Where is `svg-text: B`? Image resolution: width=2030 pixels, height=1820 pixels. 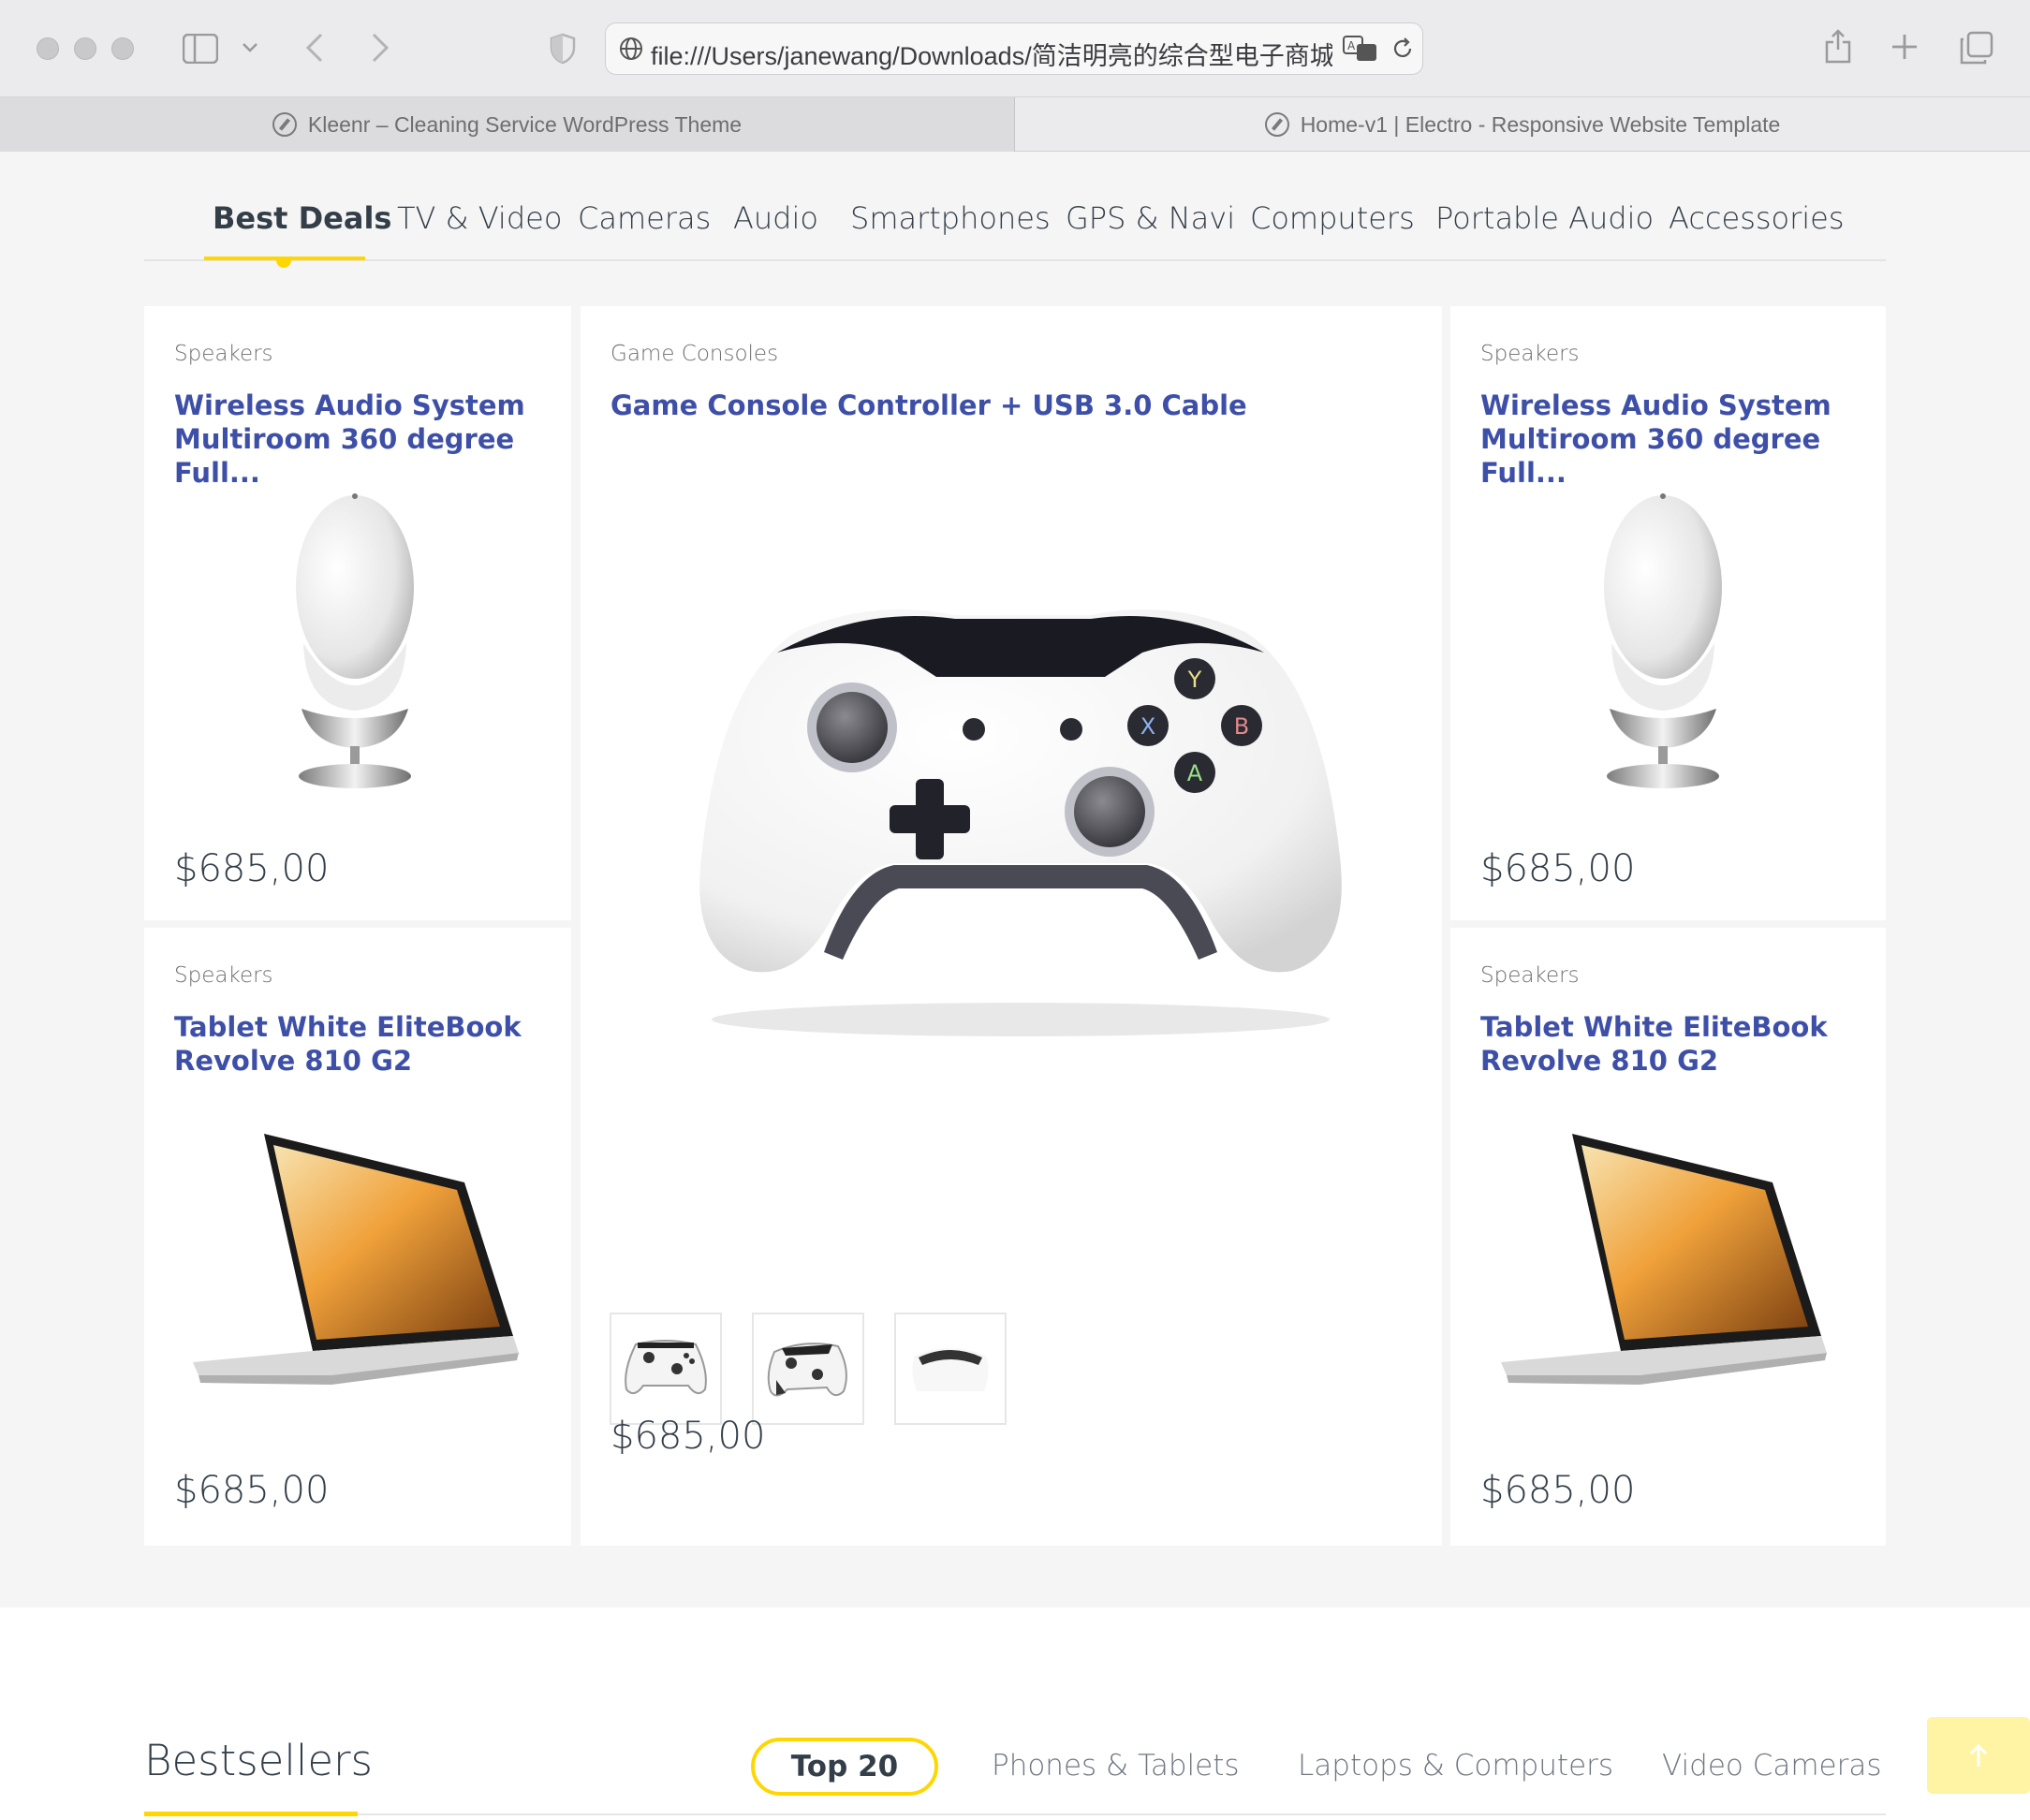 svg-text: B is located at coordinates (1241, 726).